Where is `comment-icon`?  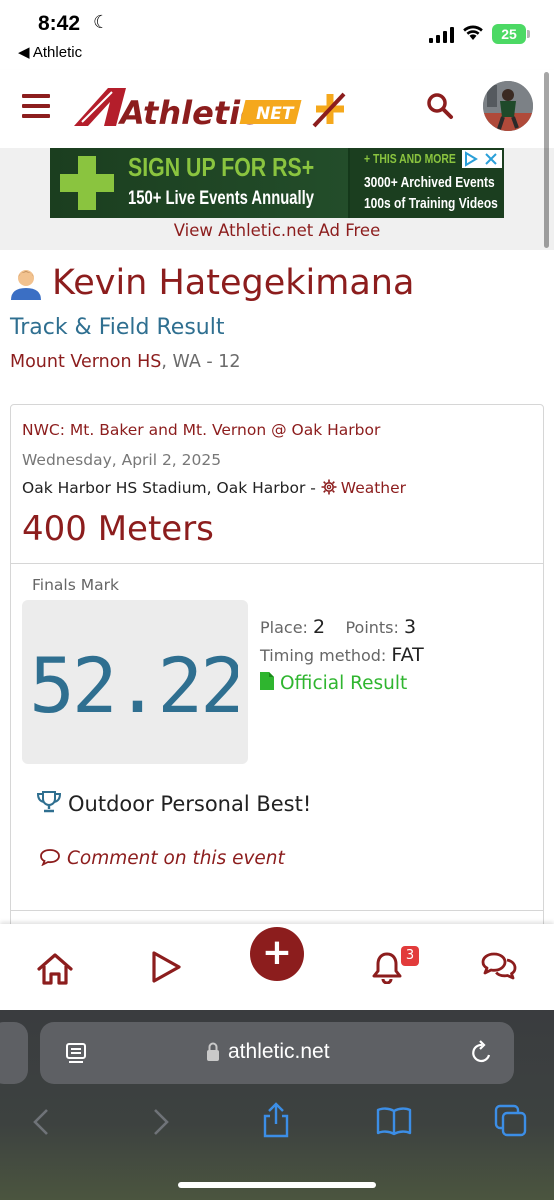
comment-icon is located at coordinates (50, 858).